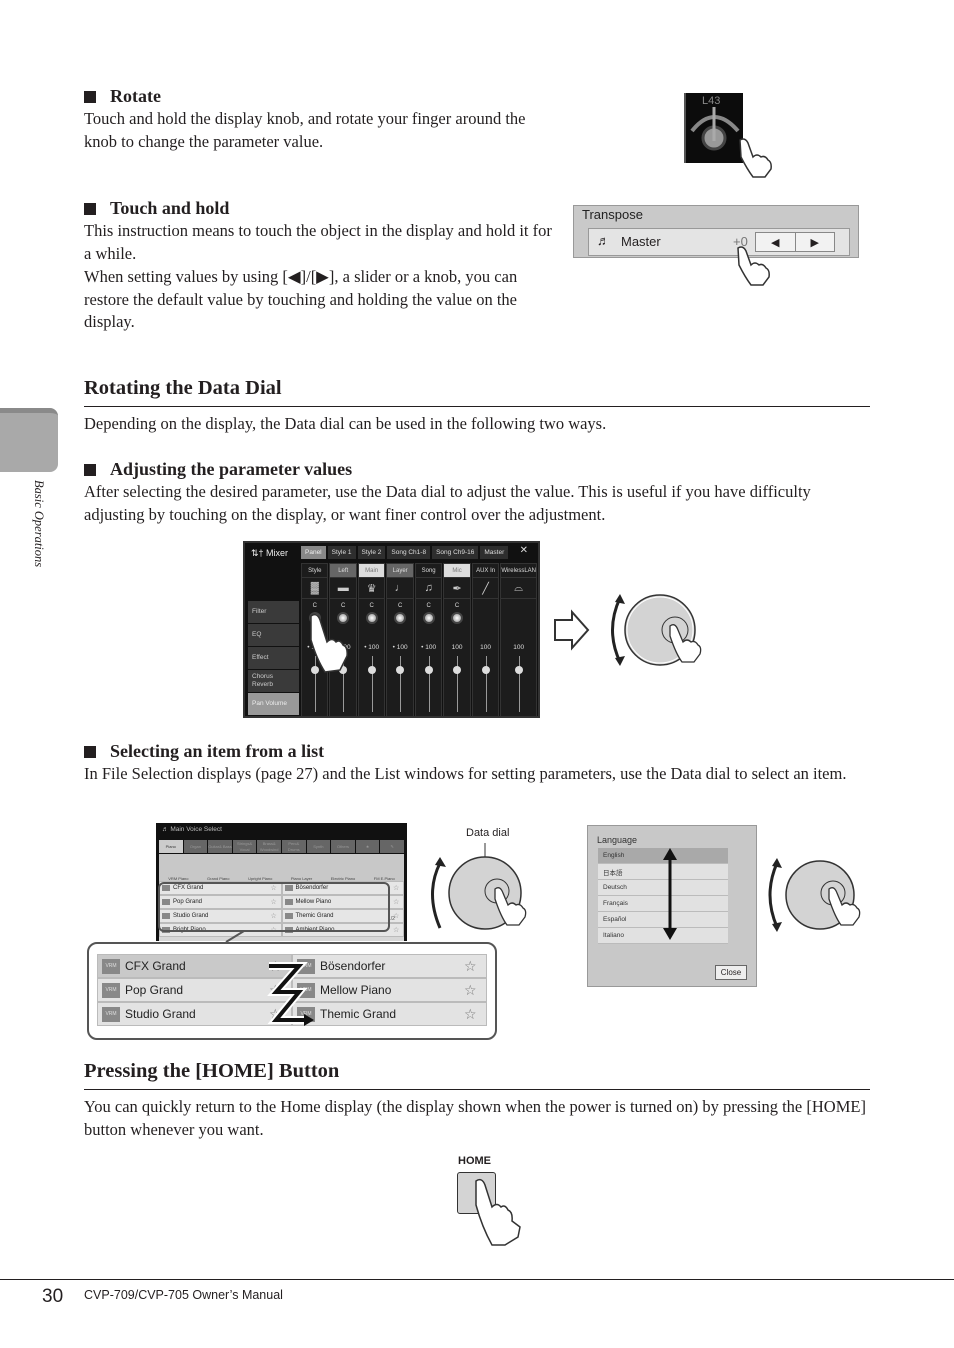  I want to click on voice-category-tab: Strings& Vocal, so click(244, 846).